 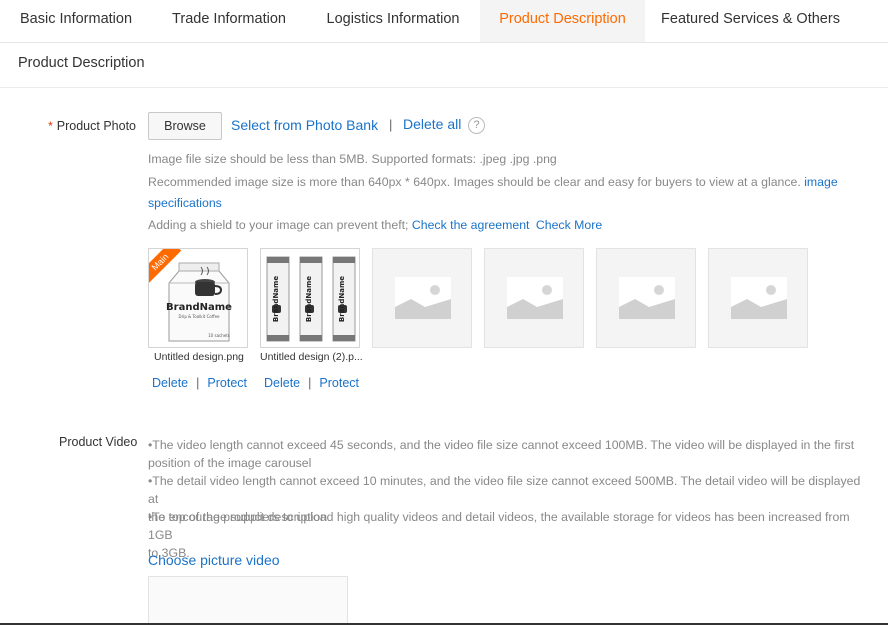 I want to click on image-spec-link-cont: specifications, so click(x=185, y=203).